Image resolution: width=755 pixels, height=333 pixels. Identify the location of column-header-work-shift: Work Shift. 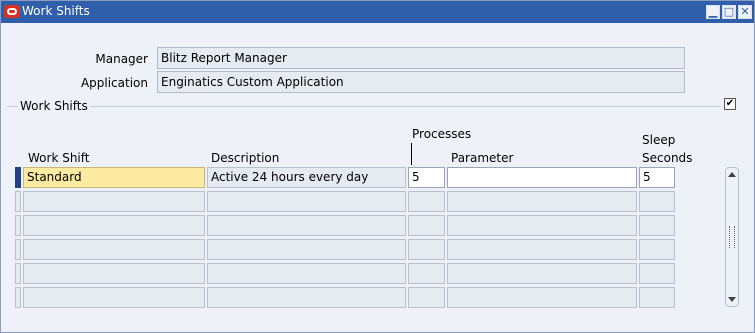
(59, 158).